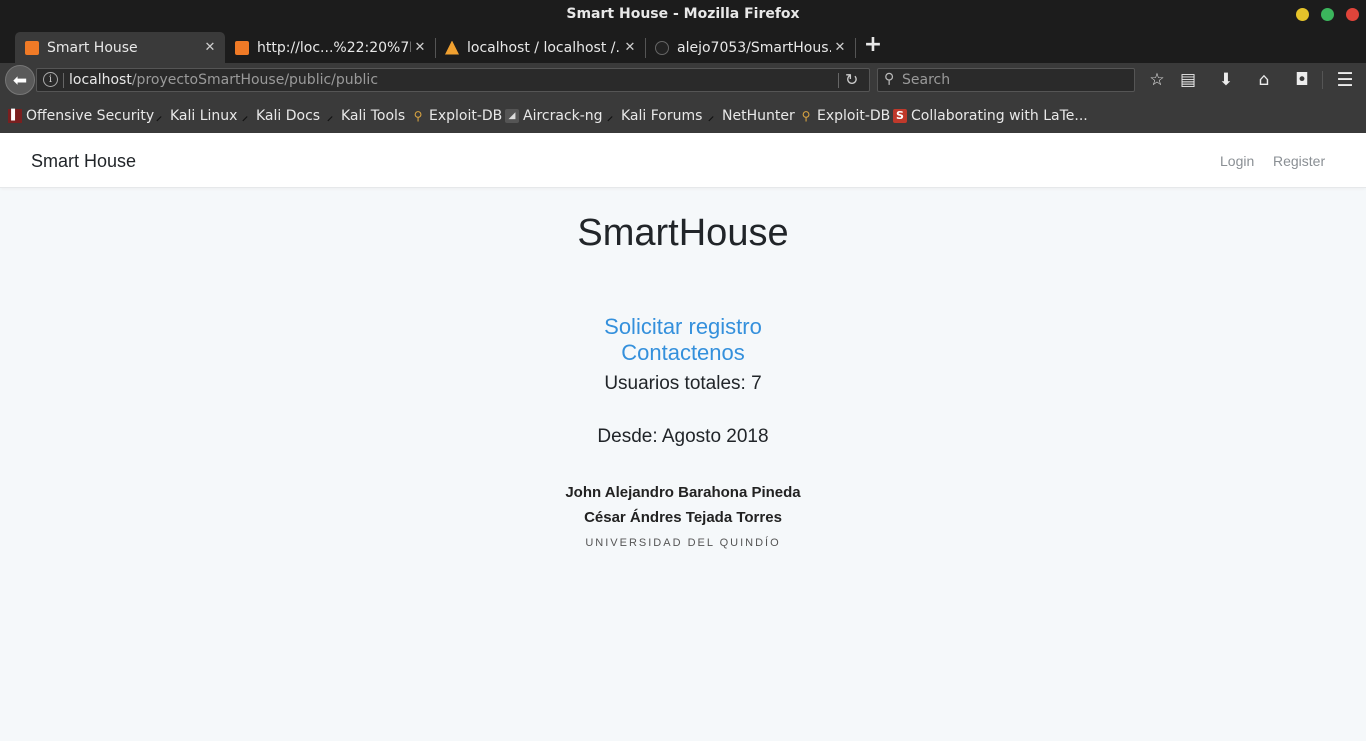  I want to click on tab-phpmyadmin: localhost / localhost /... ✕, so click(540, 47).